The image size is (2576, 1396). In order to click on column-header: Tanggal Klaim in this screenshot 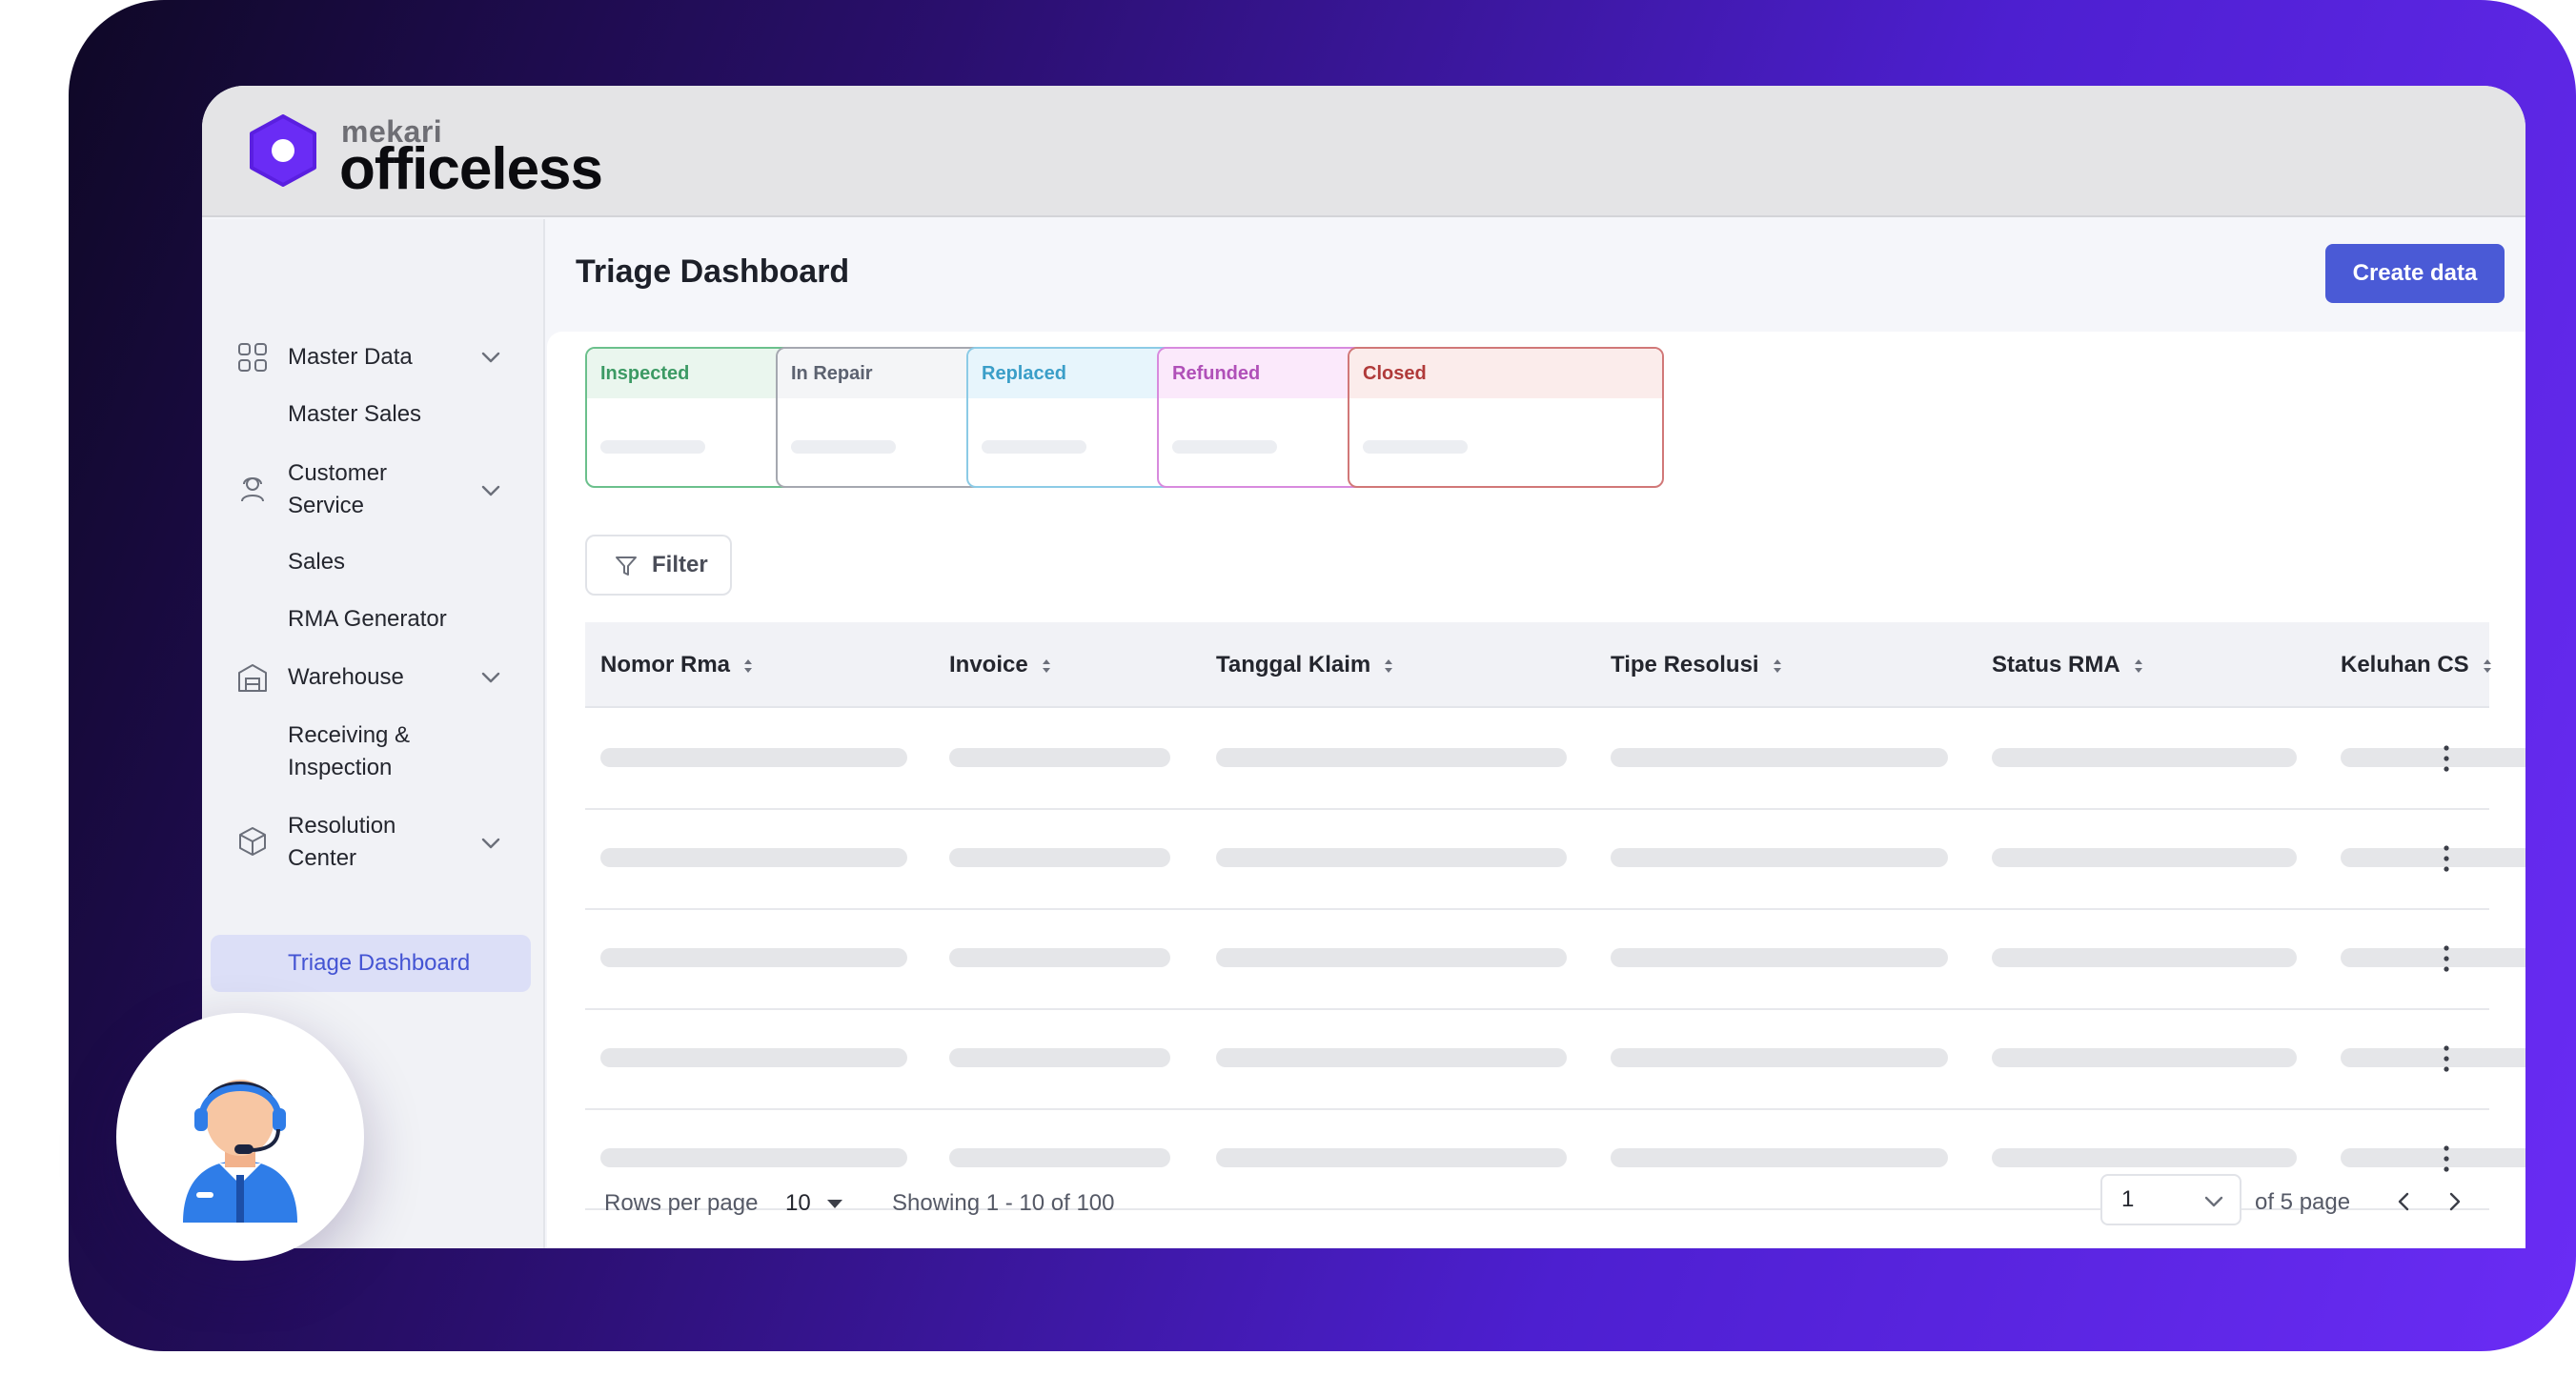, I will do `click(1306, 665)`.